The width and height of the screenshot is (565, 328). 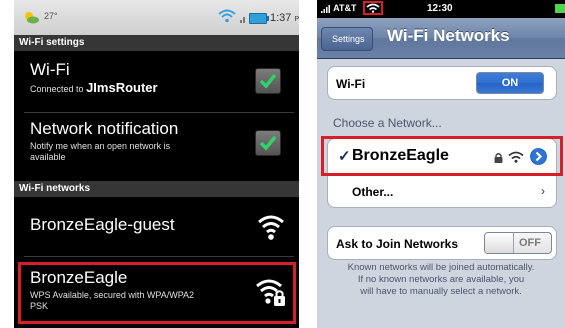 What do you see at coordinates (339, 8) in the screenshot?
I see `carrier-label: AT&T` at bounding box center [339, 8].